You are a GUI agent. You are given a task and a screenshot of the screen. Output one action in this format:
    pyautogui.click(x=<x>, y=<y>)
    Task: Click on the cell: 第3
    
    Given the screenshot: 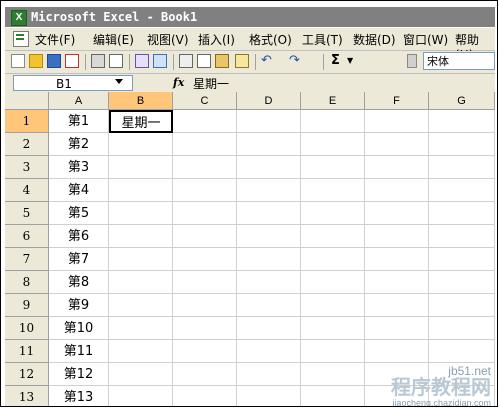 What is the action you would take?
    pyautogui.click(x=79, y=167)
    